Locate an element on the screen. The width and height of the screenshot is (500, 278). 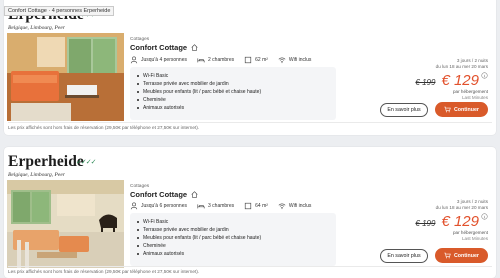
rating-stars: ✓✓✓✓ is located at coordinates (86, 162).